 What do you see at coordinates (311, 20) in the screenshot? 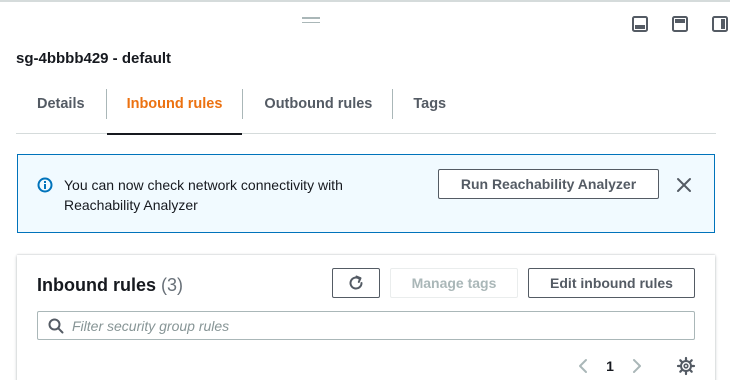
I see `resize-handle-icon` at bounding box center [311, 20].